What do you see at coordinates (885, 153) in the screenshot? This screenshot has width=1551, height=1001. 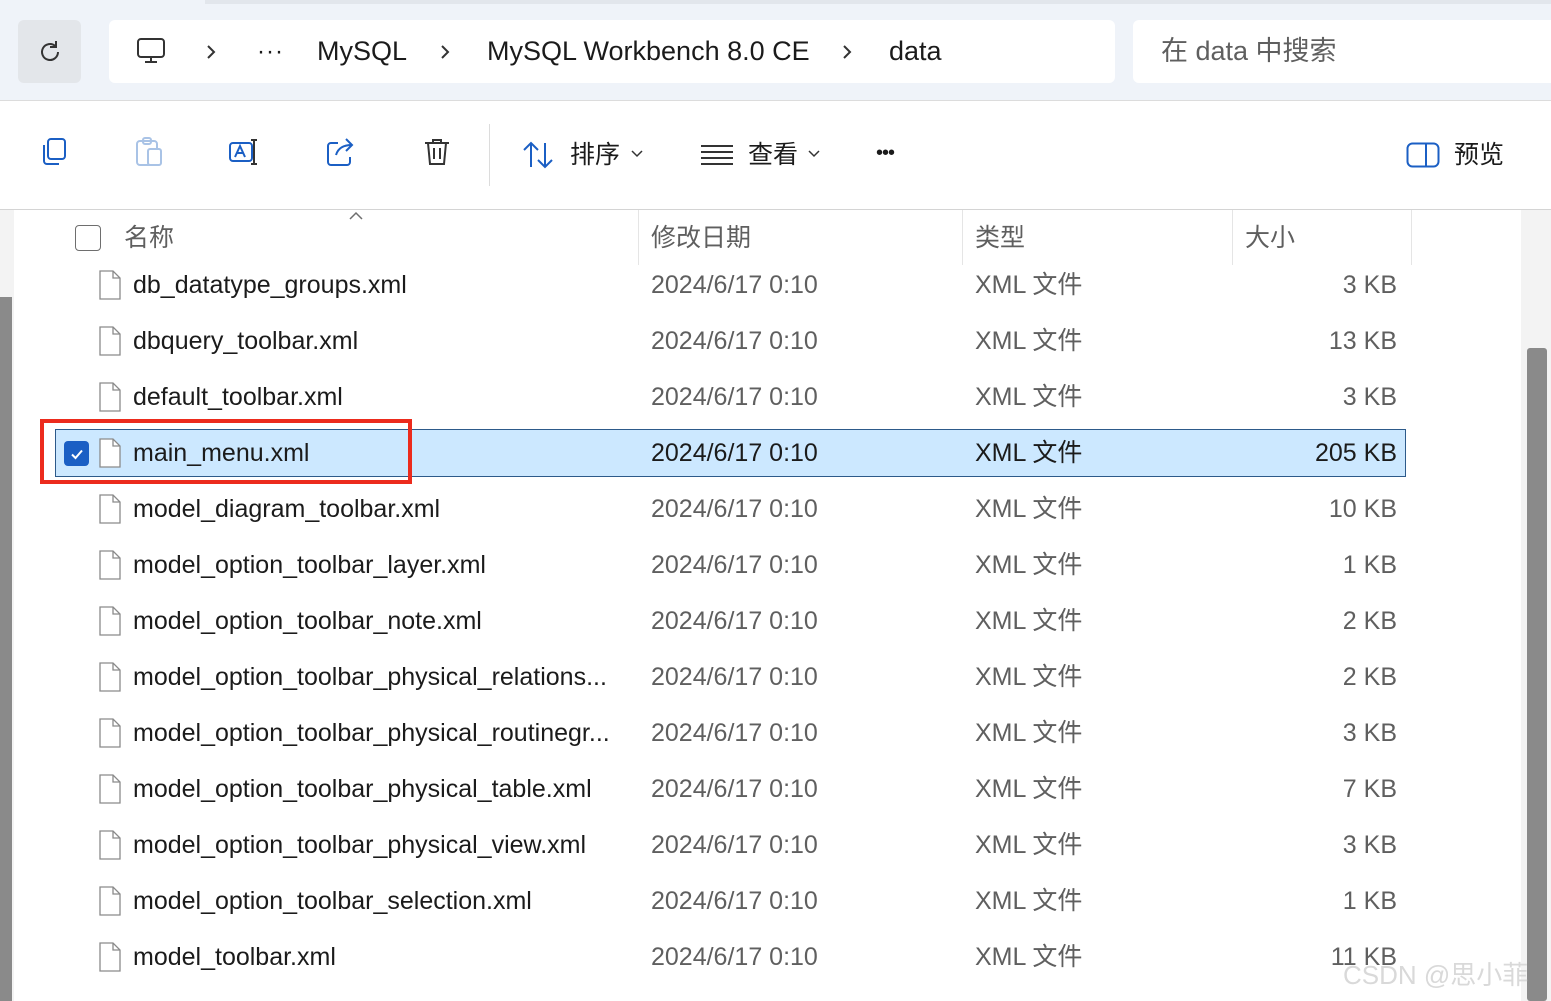 I see `more-icon: •••` at bounding box center [885, 153].